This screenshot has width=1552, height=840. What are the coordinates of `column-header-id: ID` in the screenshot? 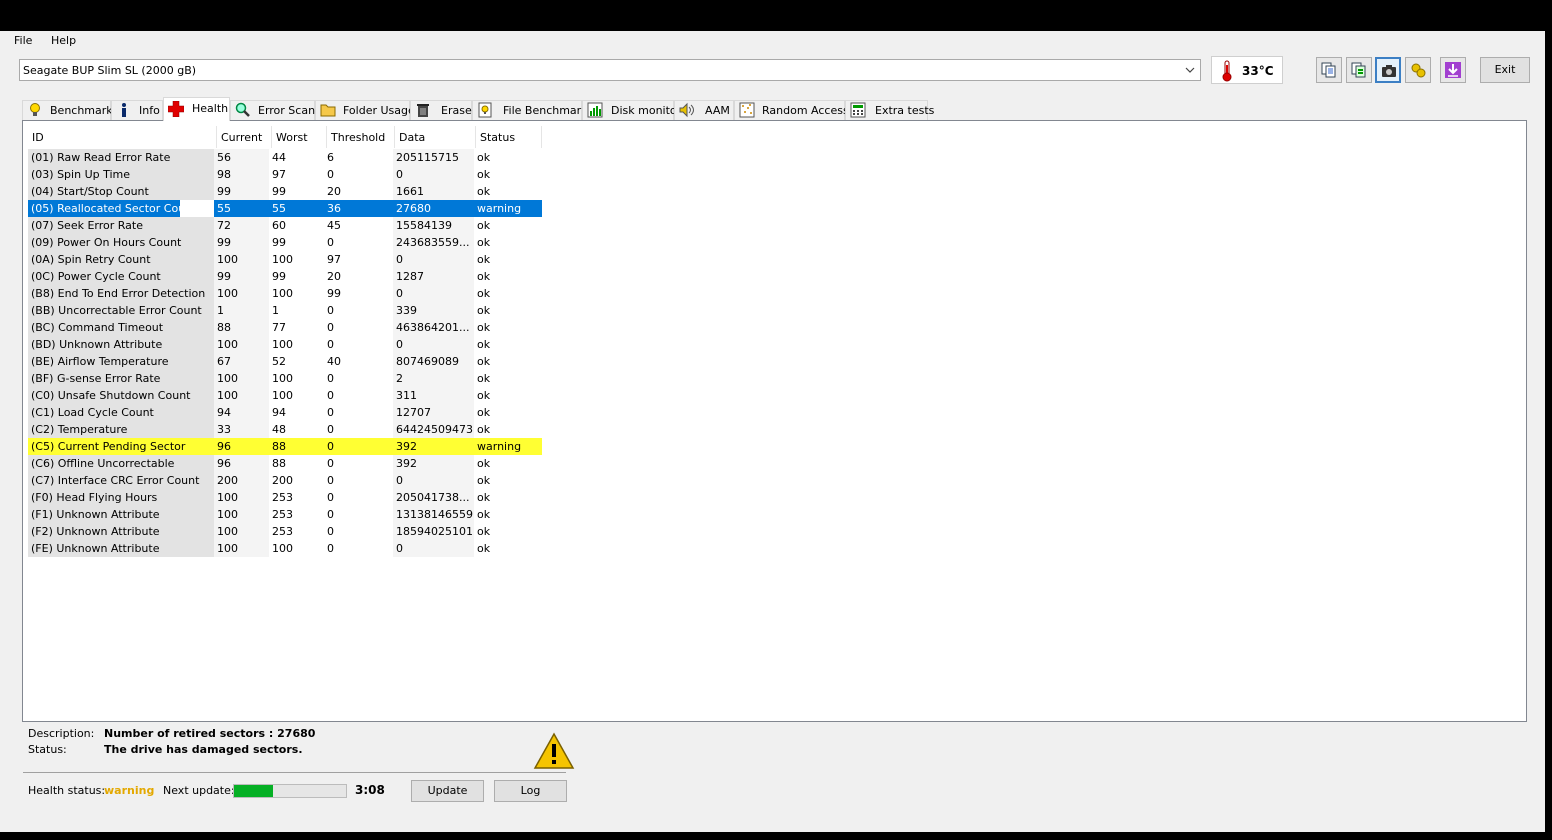 It's located at (122, 137).